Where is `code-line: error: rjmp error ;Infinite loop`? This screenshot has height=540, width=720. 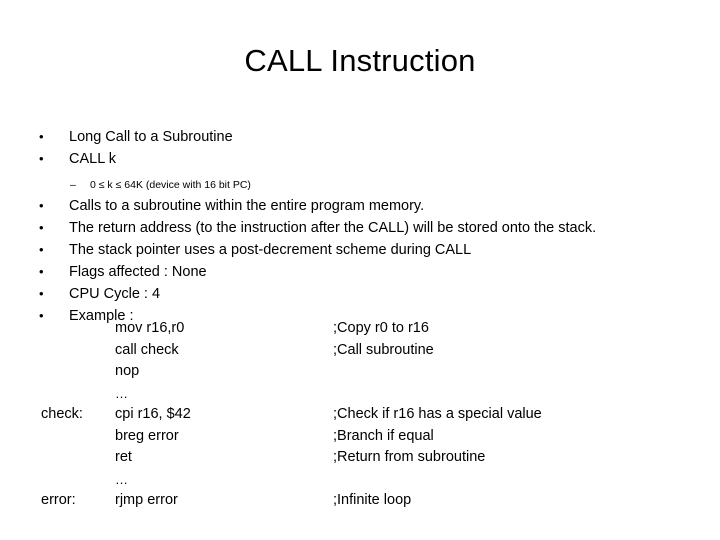 code-line: error: rjmp error ;Infinite loop is located at coordinates (360, 501).